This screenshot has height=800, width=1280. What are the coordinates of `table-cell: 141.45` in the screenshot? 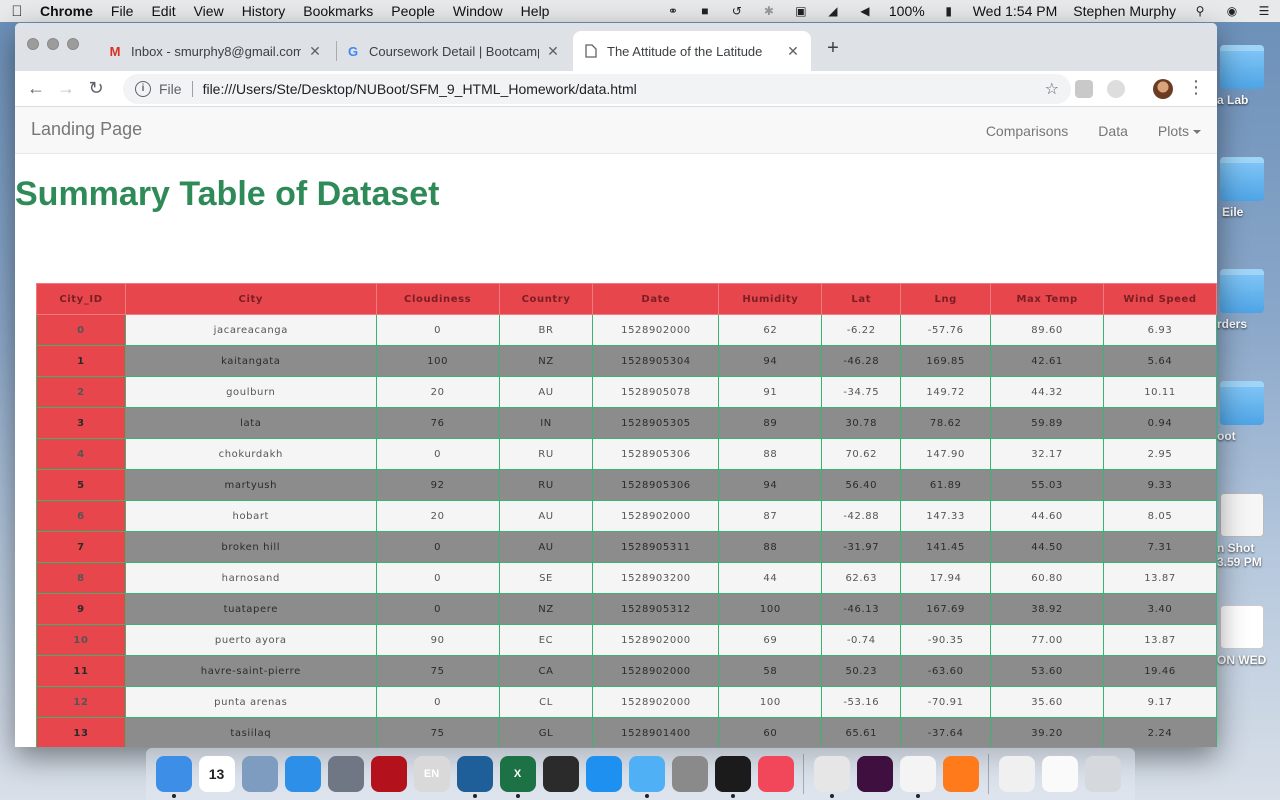 It's located at (946, 547).